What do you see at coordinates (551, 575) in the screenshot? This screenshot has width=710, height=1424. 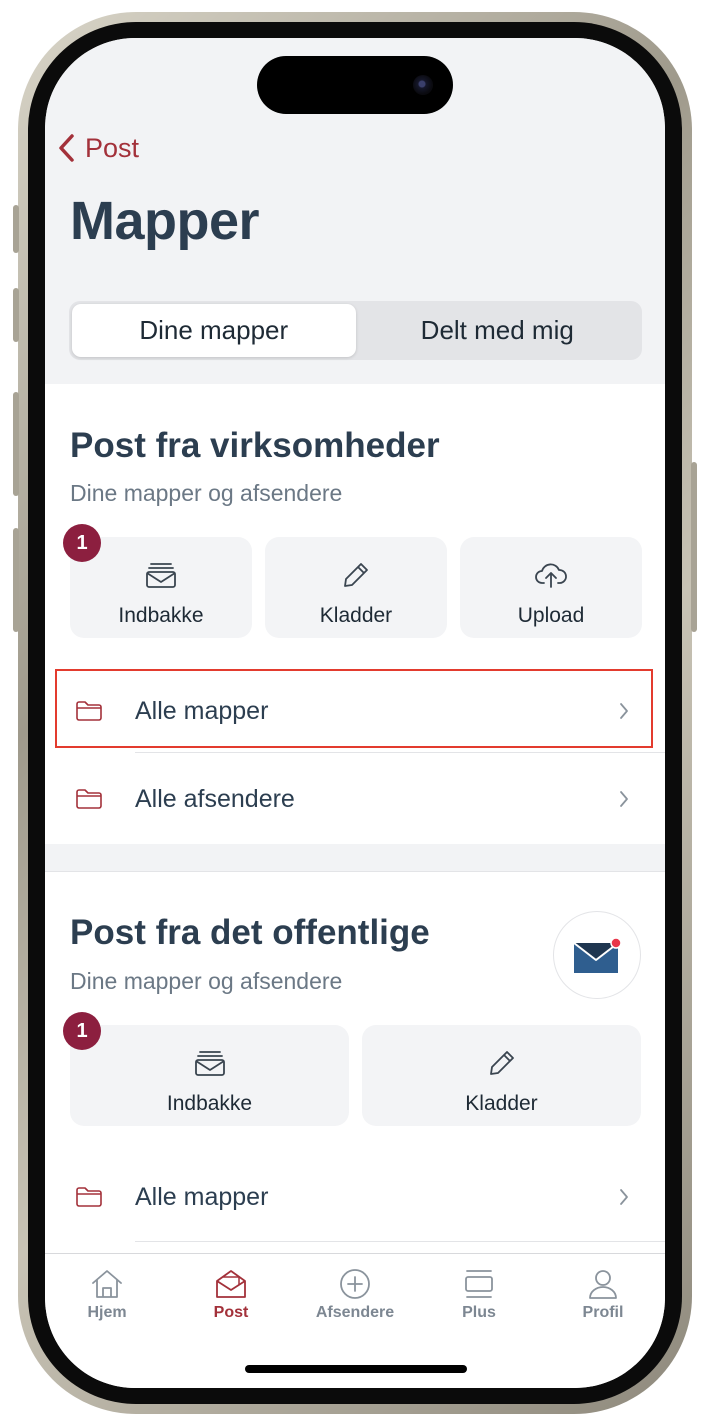 I see `cloud-upload-icon` at bounding box center [551, 575].